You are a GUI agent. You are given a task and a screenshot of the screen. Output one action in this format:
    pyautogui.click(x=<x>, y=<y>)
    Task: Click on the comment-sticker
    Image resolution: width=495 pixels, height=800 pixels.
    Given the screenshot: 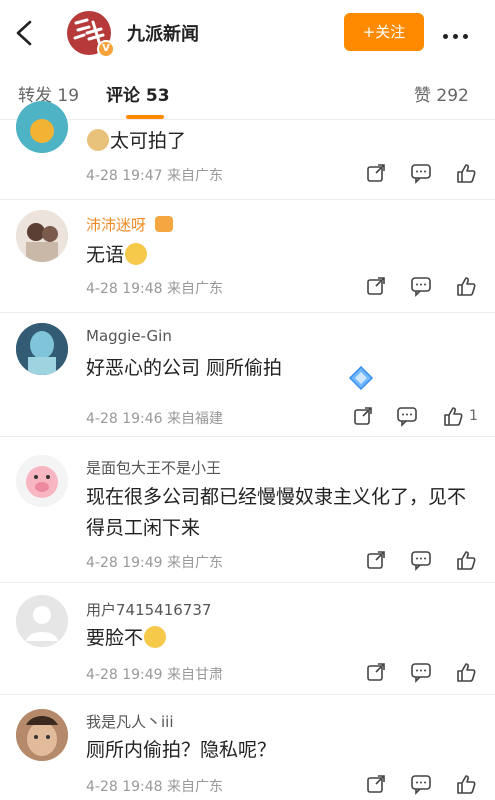 What is the action you would take?
    pyautogui.click(x=361, y=378)
    